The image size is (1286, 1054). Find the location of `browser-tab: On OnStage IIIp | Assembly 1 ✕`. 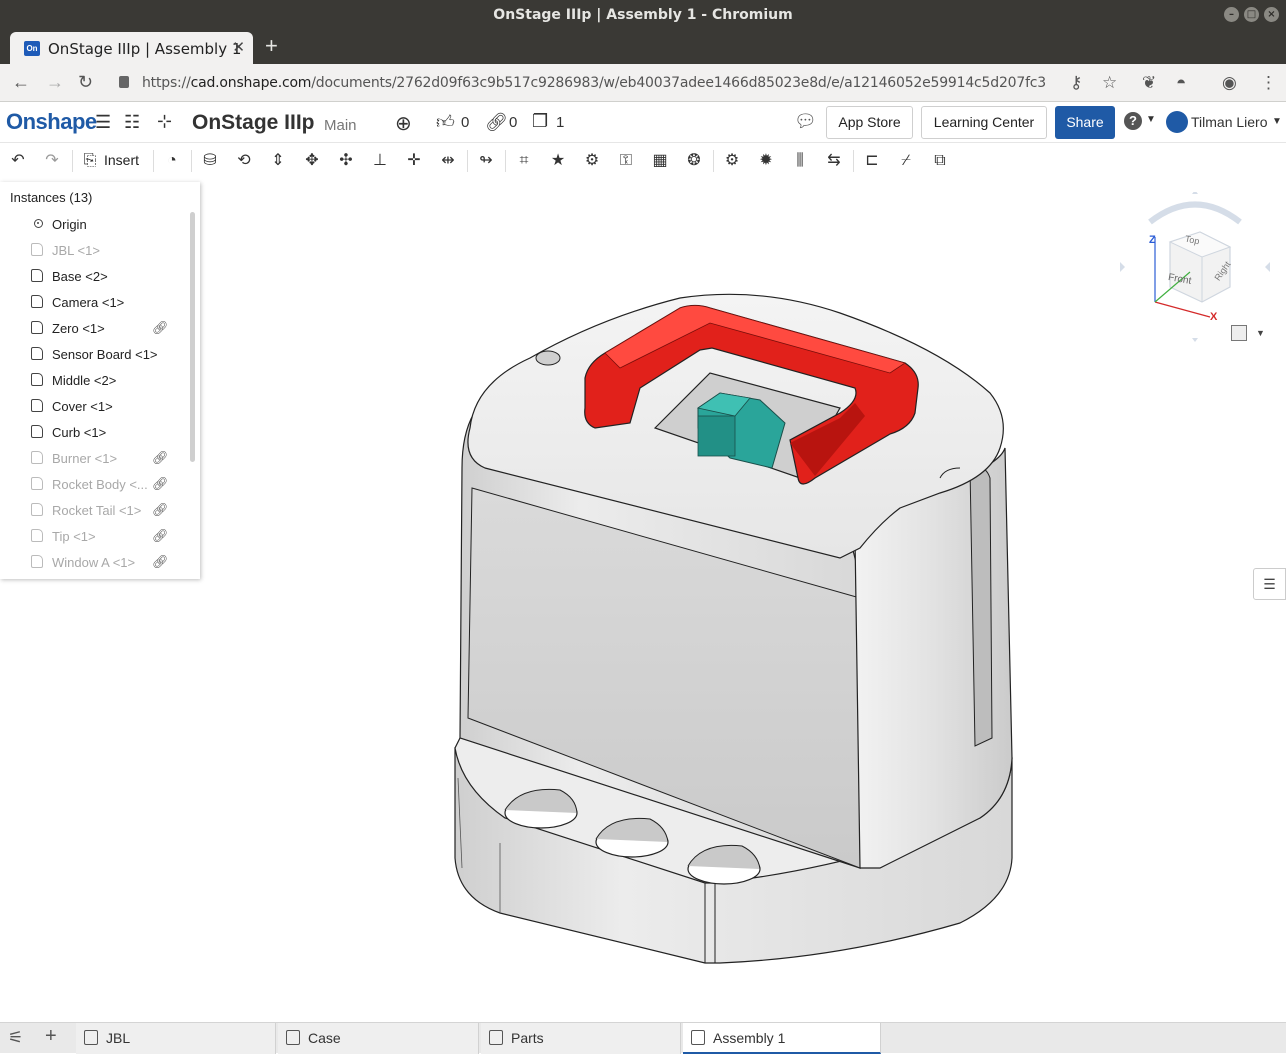

browser-tab: On OnStage IIIp | Assembly 1 ✕ is located at coordinates (131, 48).